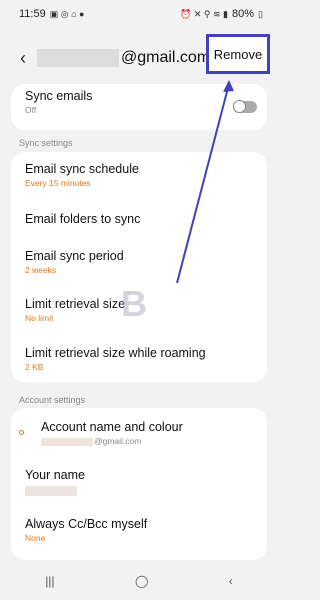 The width and height of the screenshot is (320, 600). Describe the element at coordinates (139, 492) in the screenshot. I see `your-name-sub` at that location.